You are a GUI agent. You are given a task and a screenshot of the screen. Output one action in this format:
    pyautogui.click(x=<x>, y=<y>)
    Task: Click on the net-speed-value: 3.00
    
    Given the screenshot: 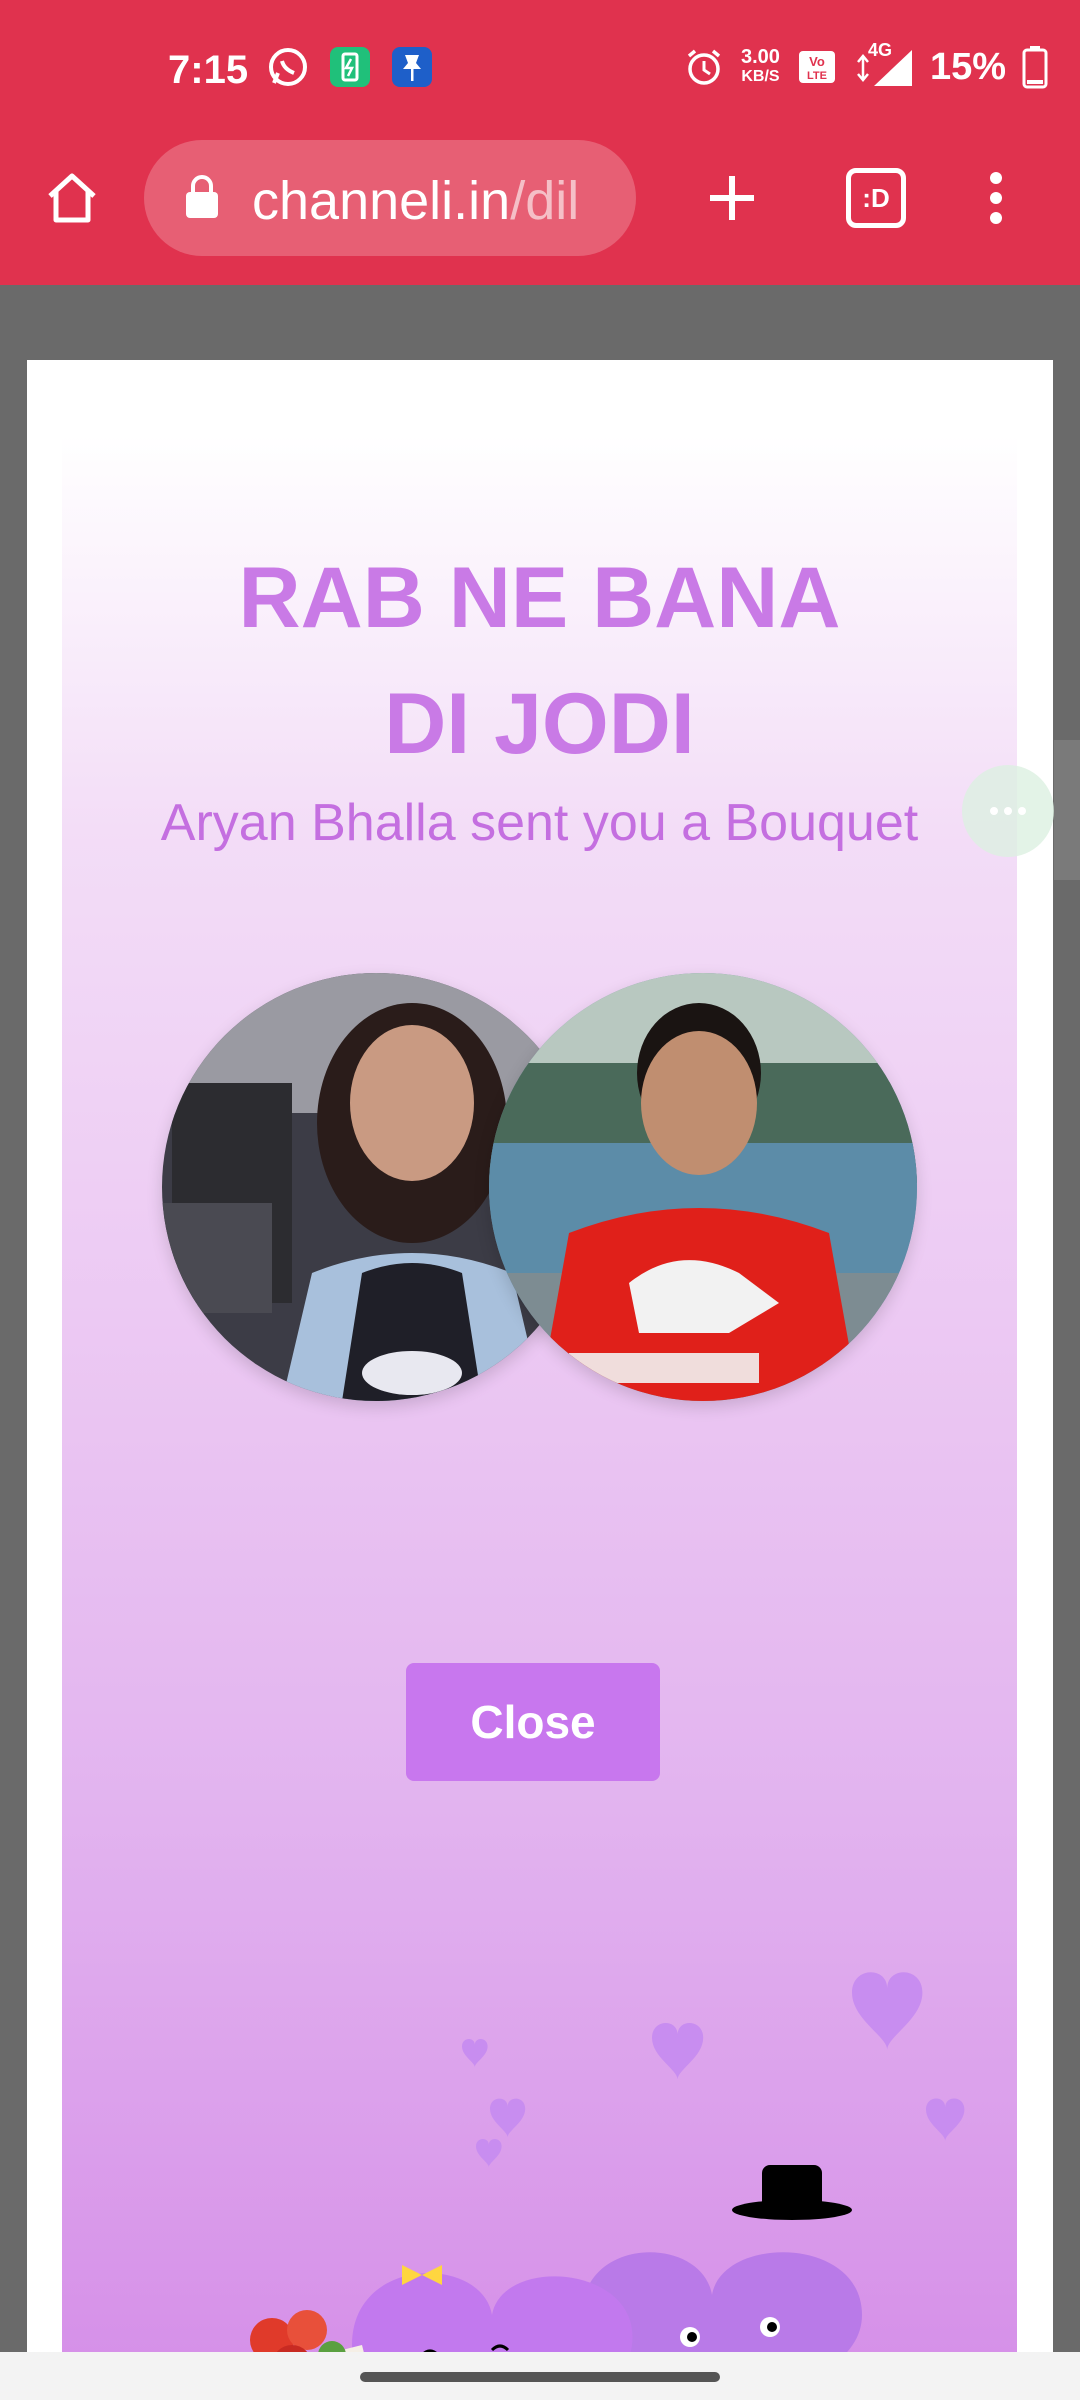 What is the action you would take?
    pyautogui.click(x=760, y=57)
    